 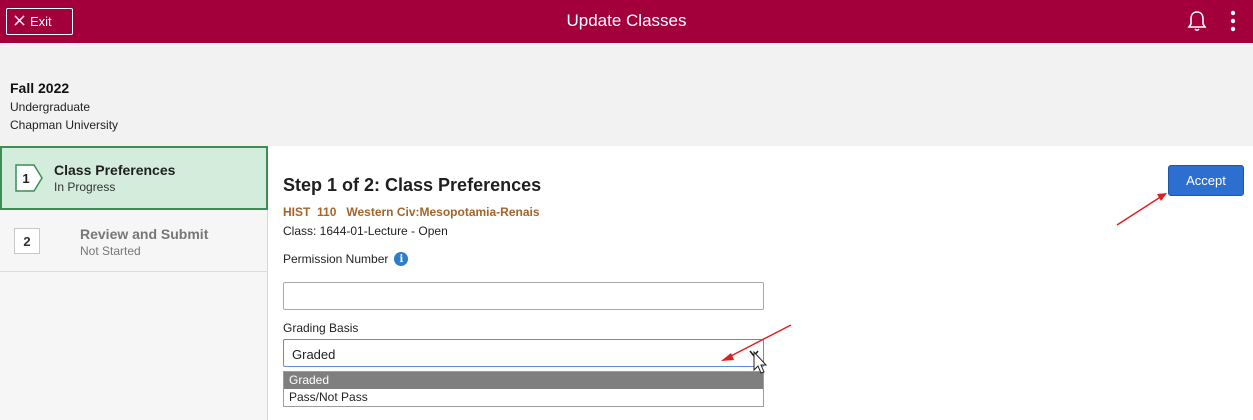 I want to click on grading-option-pass-not-pass: Pass/Not Pass, so click(x=523, y=397).